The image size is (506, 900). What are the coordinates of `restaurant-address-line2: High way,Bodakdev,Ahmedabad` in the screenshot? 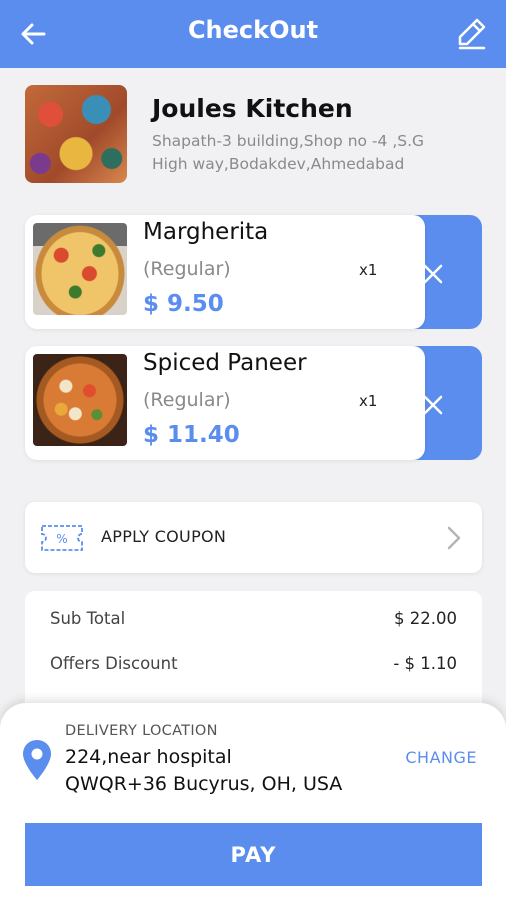 It's located at (278, 164).